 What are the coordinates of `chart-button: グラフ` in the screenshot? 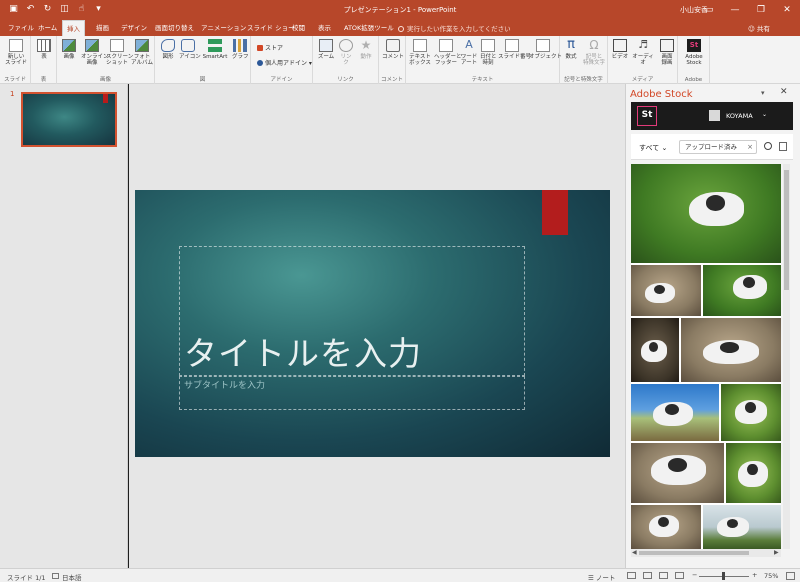 It's located at (240, 49).